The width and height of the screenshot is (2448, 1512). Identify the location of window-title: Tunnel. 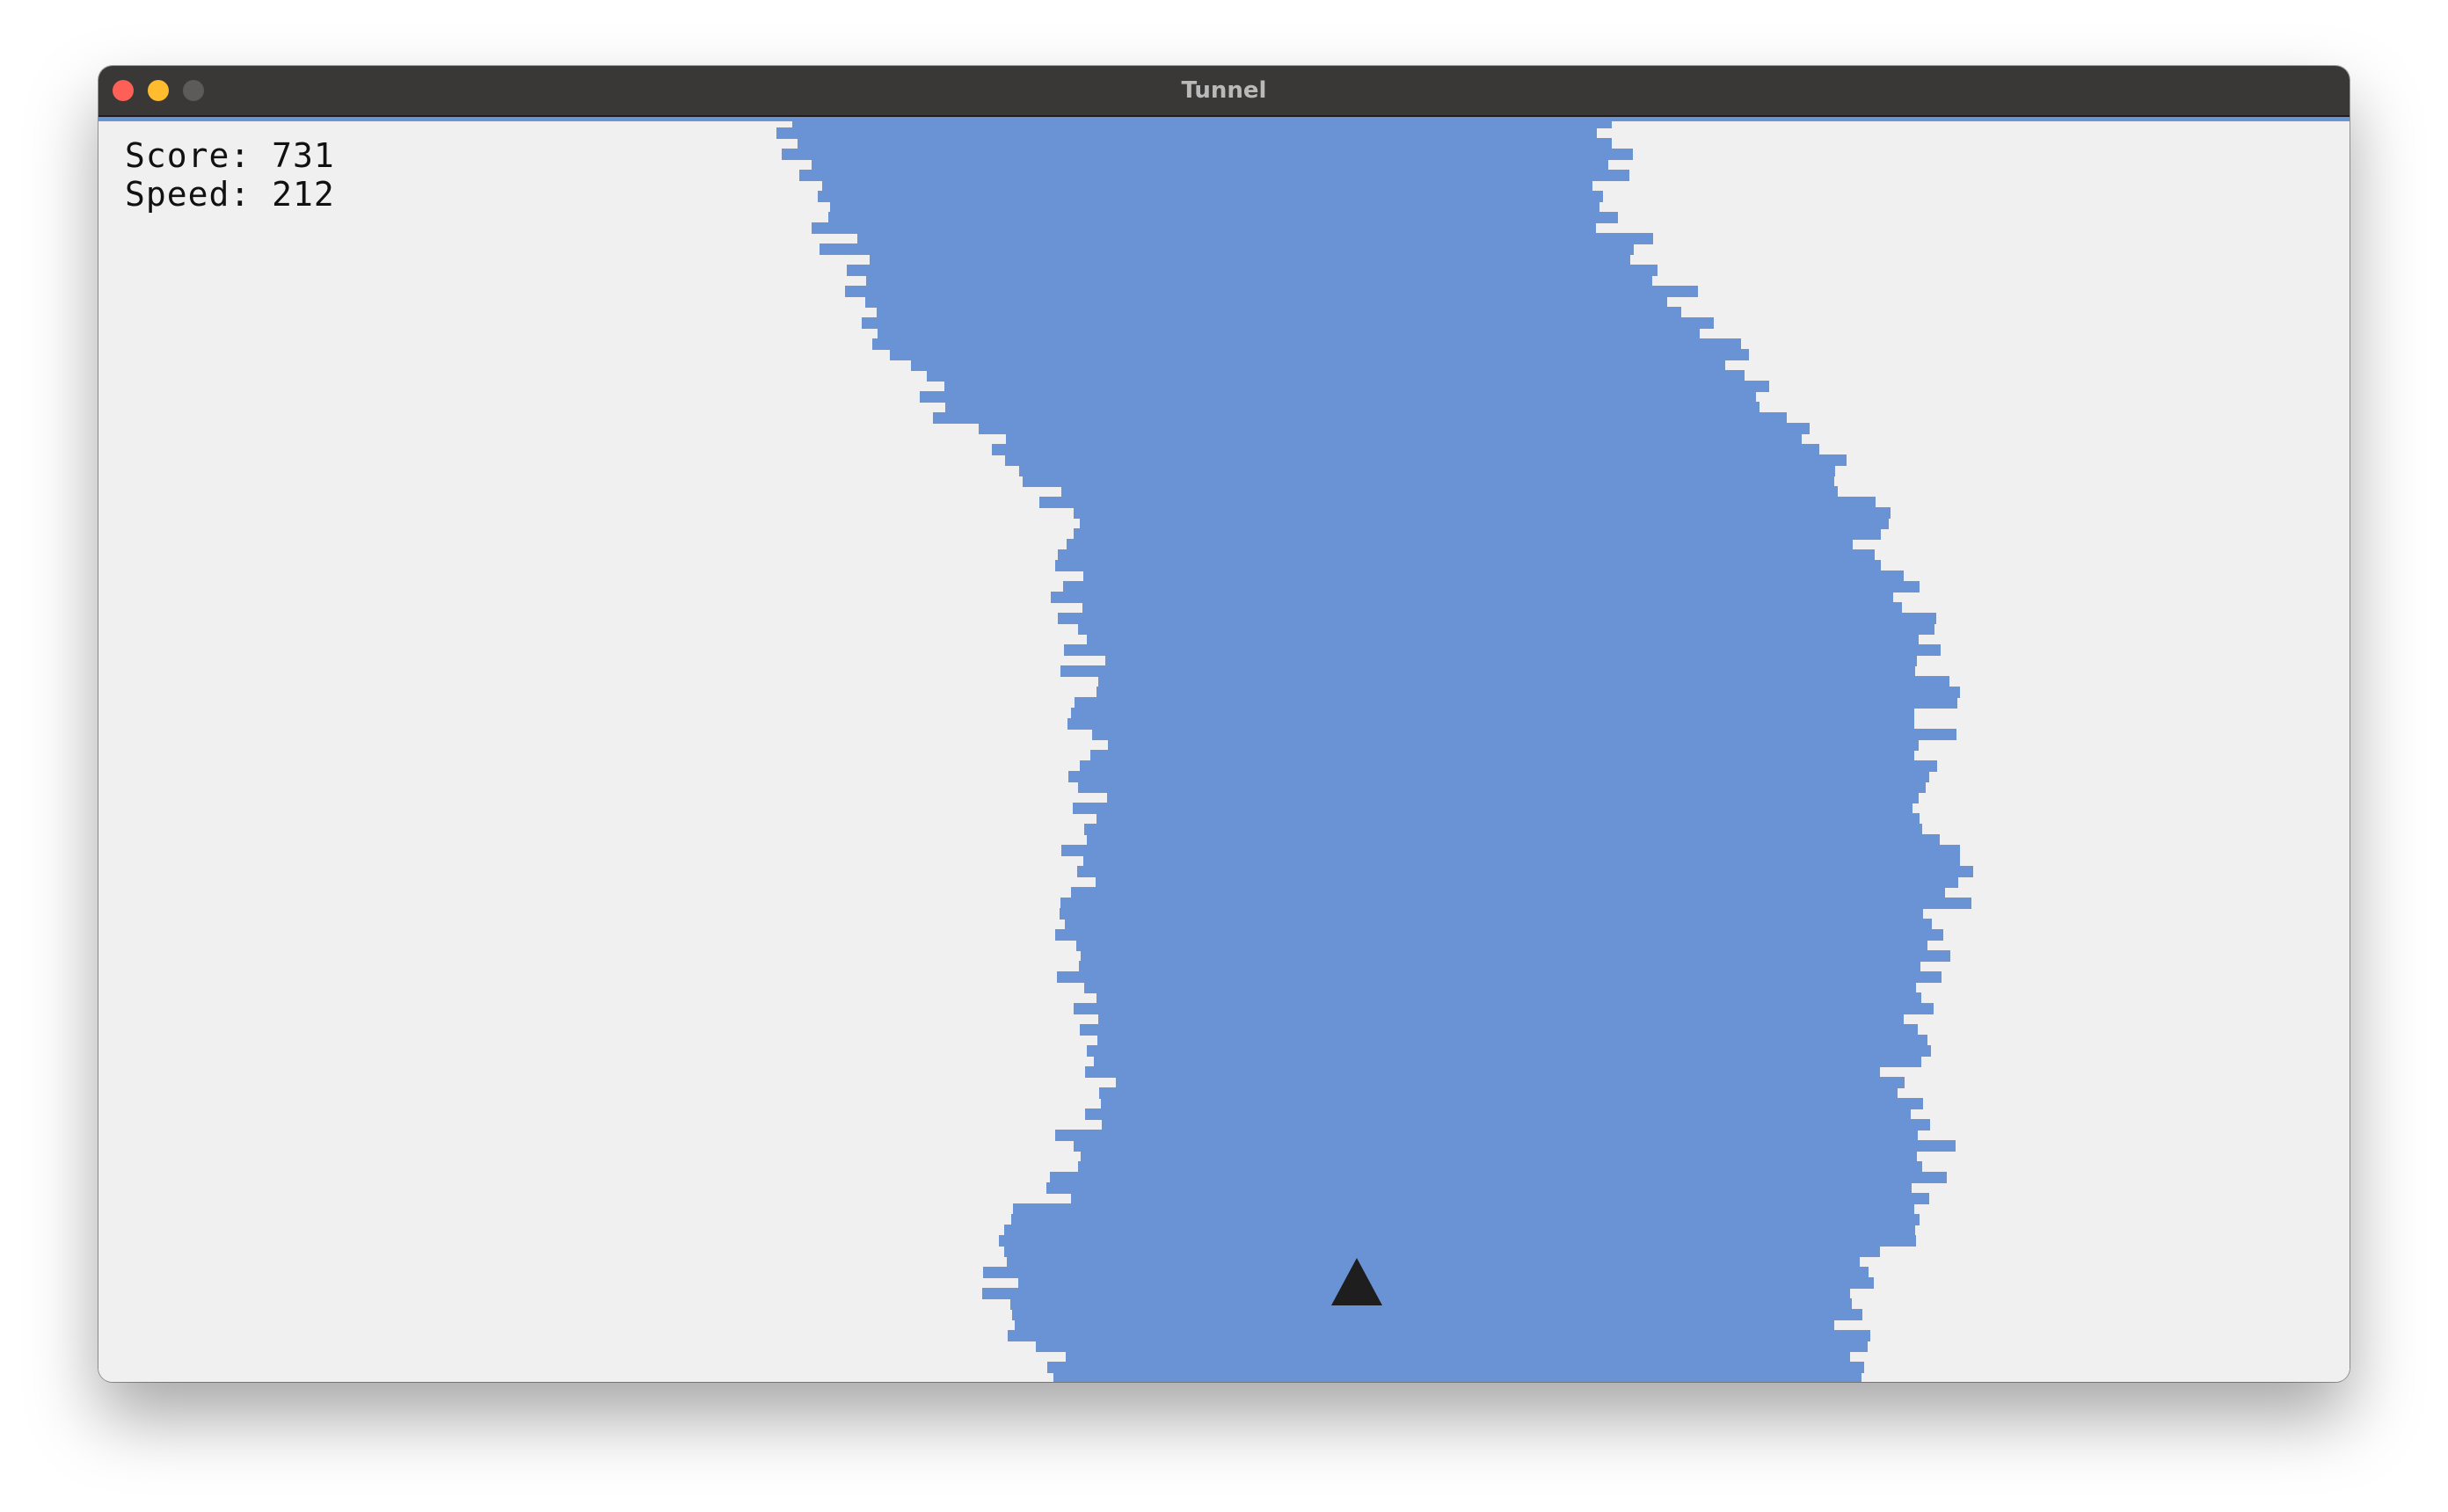
(1224, 91).